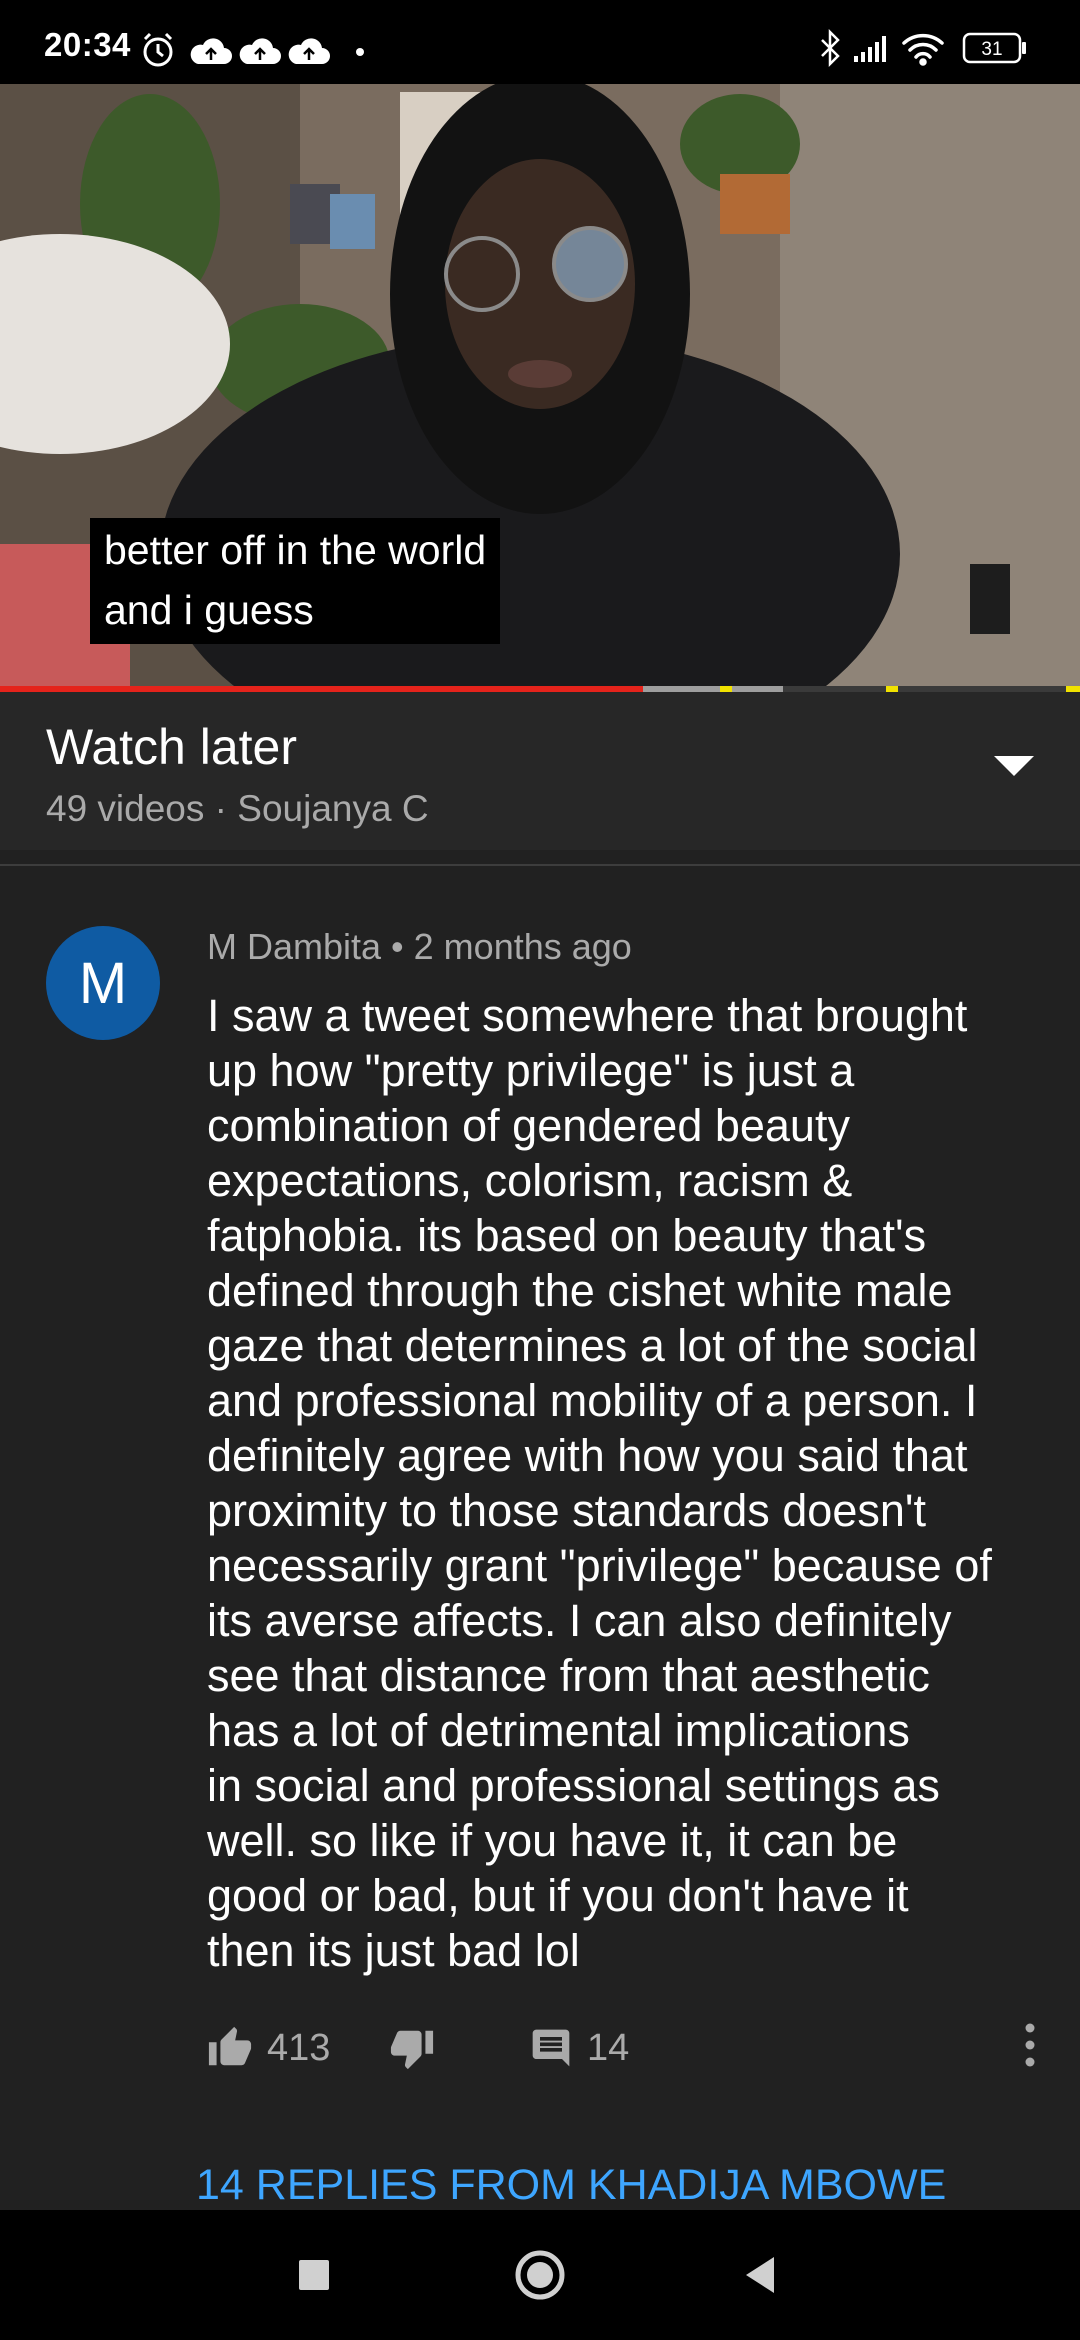 The width and height of the screenshot is (1080, 2340). What do you see at coordinates (608, 2047) in the screenshot?
I see `reply-count: 14` at bounding box center [608, 2047].